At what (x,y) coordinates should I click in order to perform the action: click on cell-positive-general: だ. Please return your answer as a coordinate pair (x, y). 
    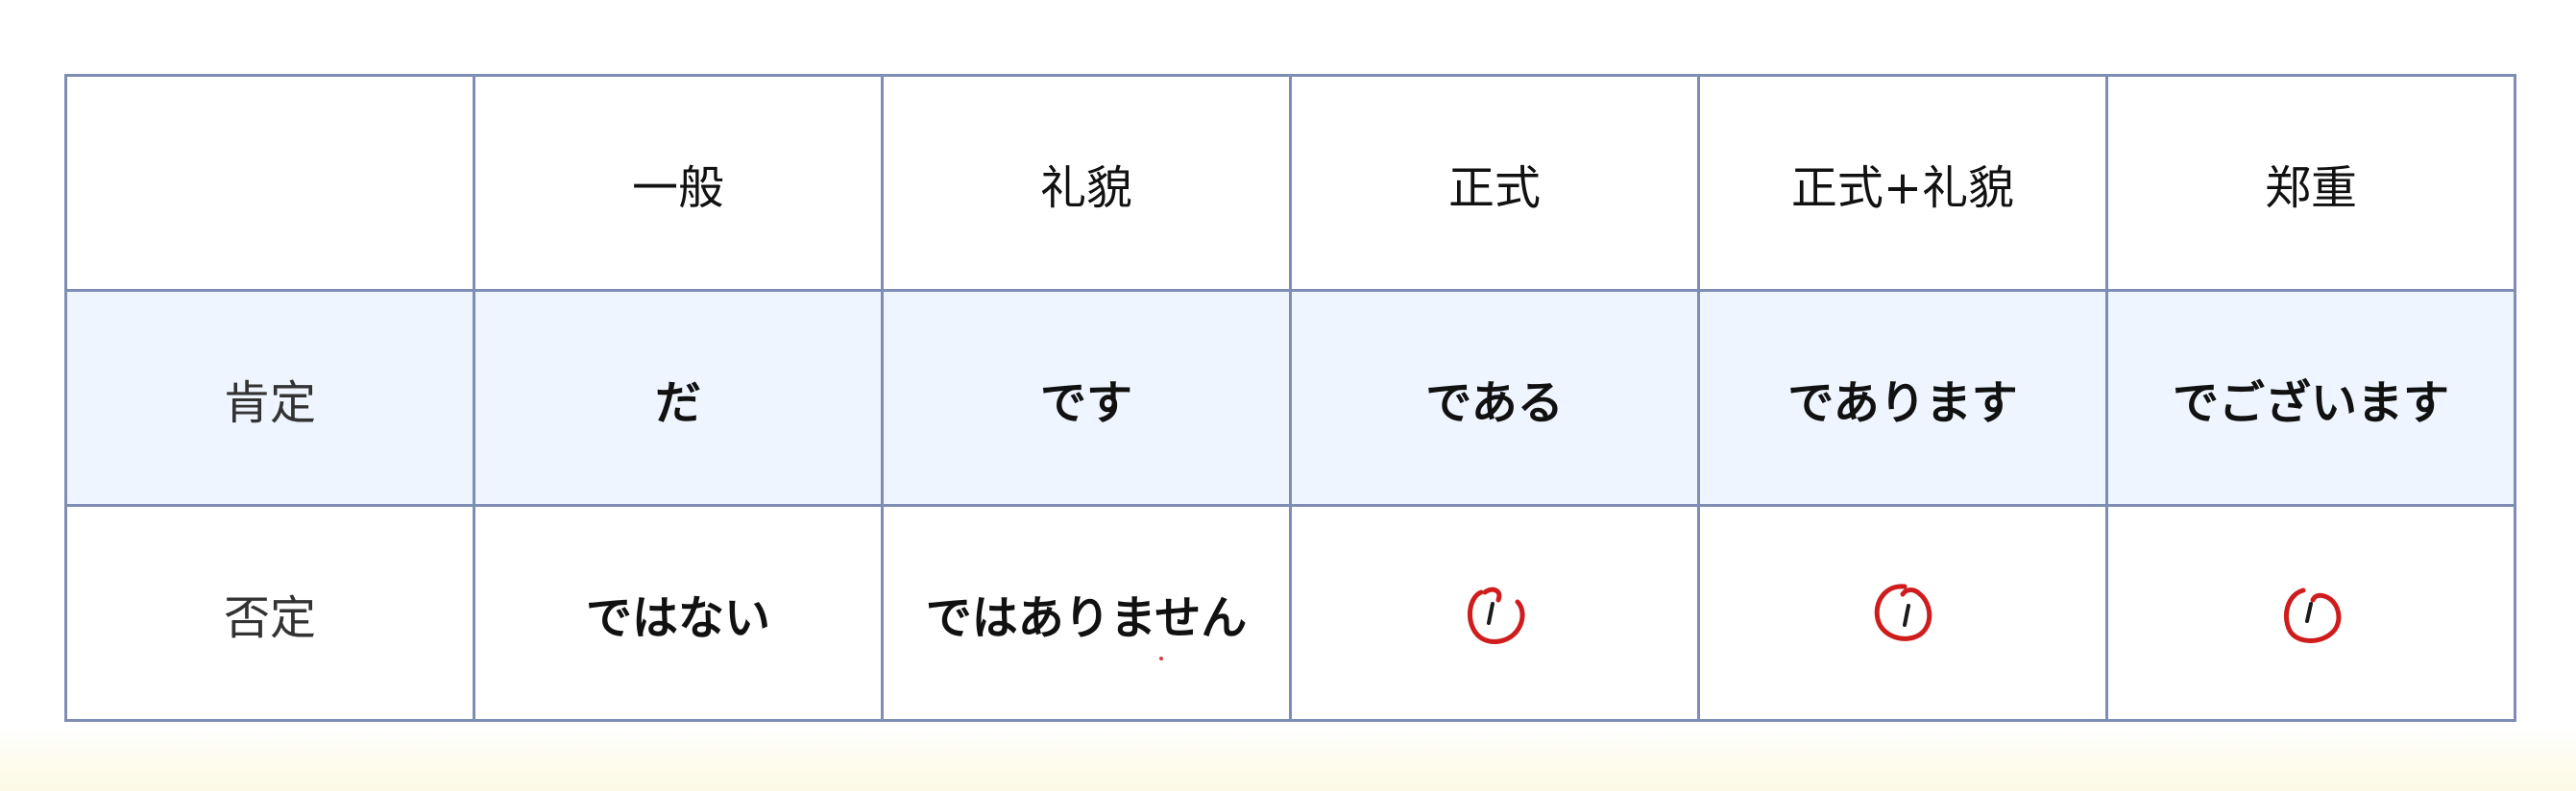
    Looking at the image, I should click on (678, 398).